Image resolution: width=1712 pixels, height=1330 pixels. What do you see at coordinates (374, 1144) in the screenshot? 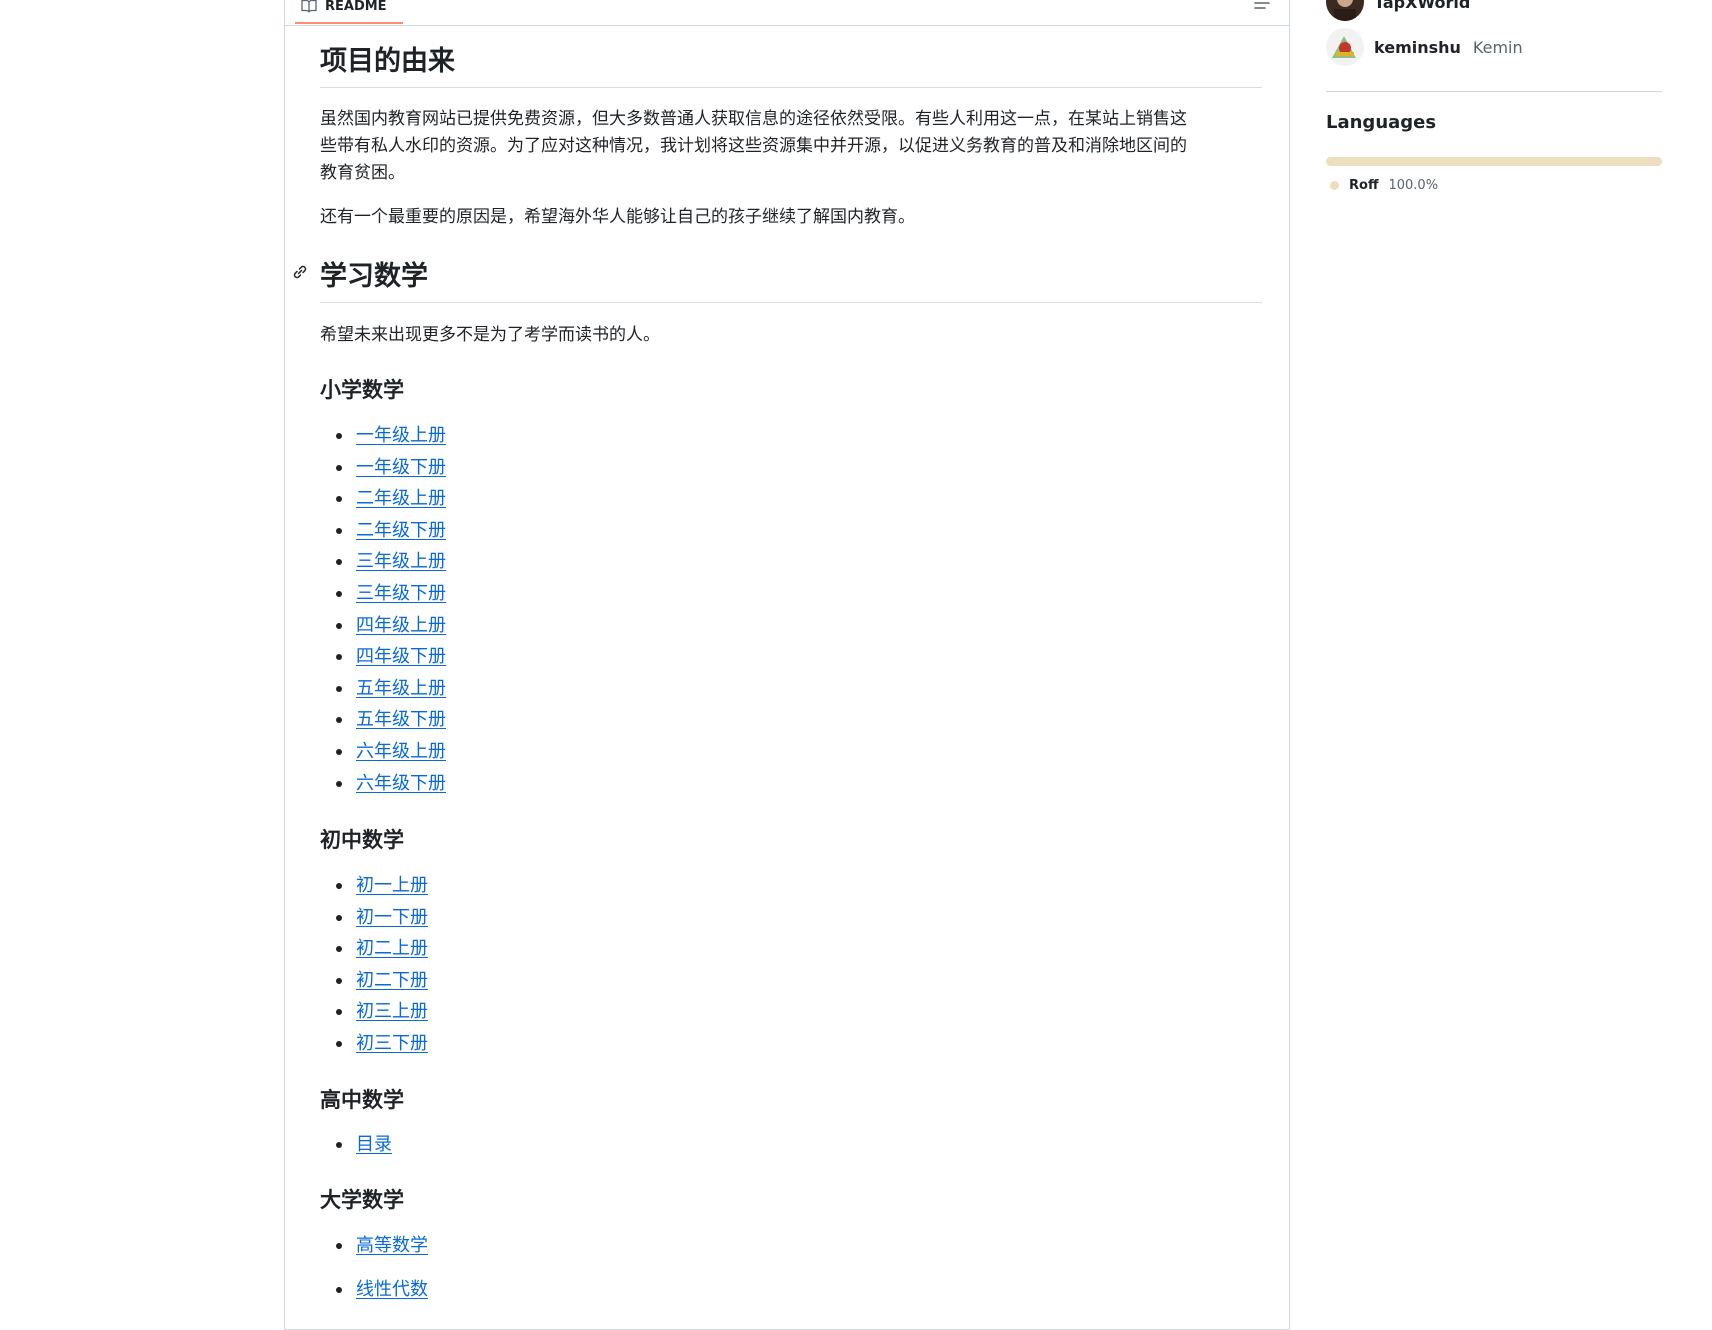
I see `link-toc: 目录` at bounding box center [374, 1144].